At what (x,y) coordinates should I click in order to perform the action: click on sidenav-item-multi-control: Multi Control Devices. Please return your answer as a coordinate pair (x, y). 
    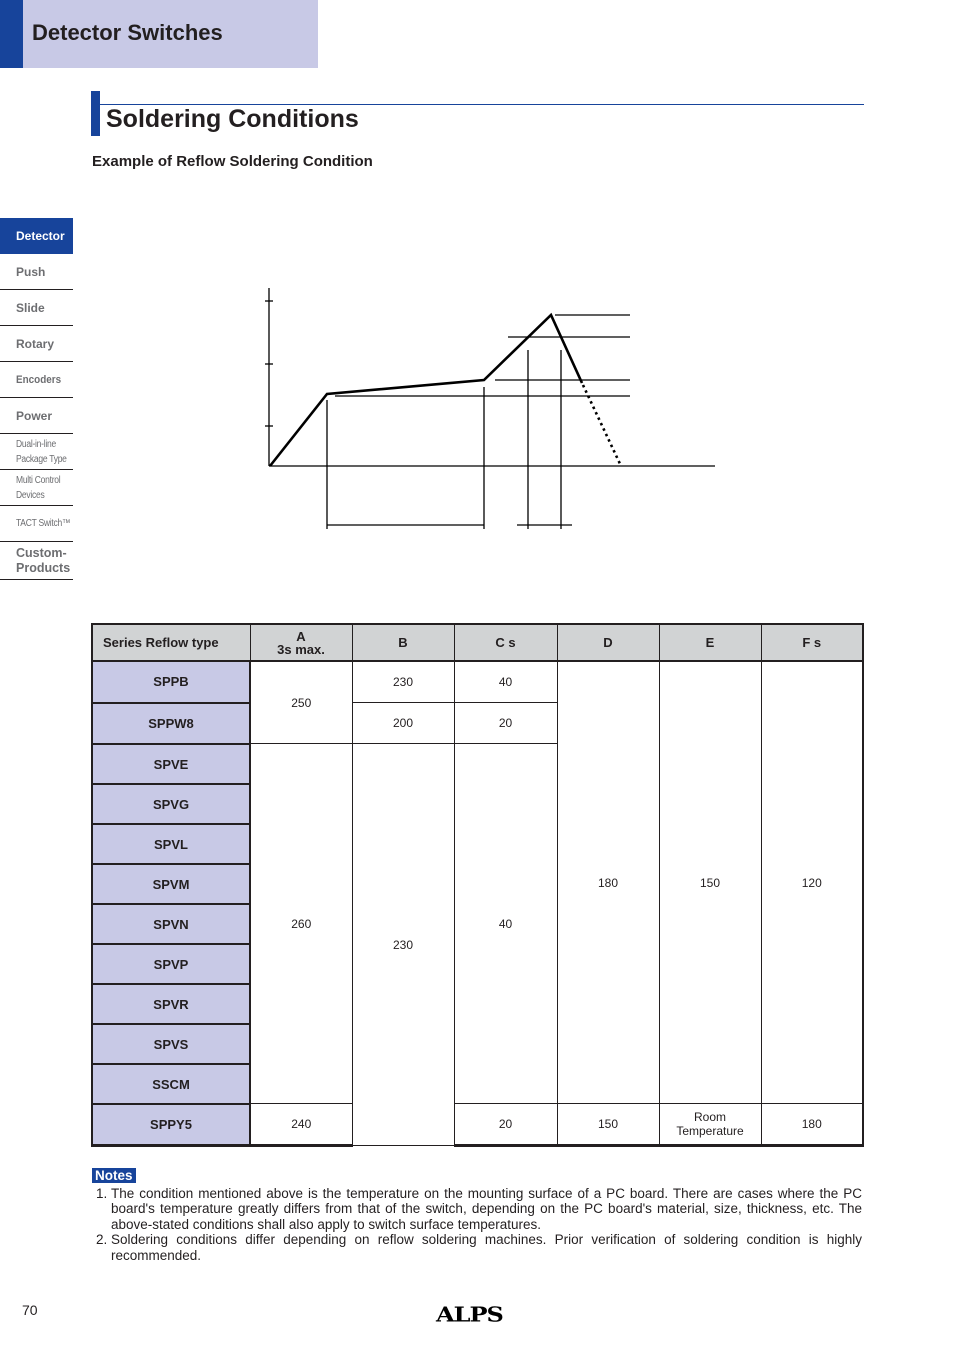
    Looking at the image, I should click on (36, 488).